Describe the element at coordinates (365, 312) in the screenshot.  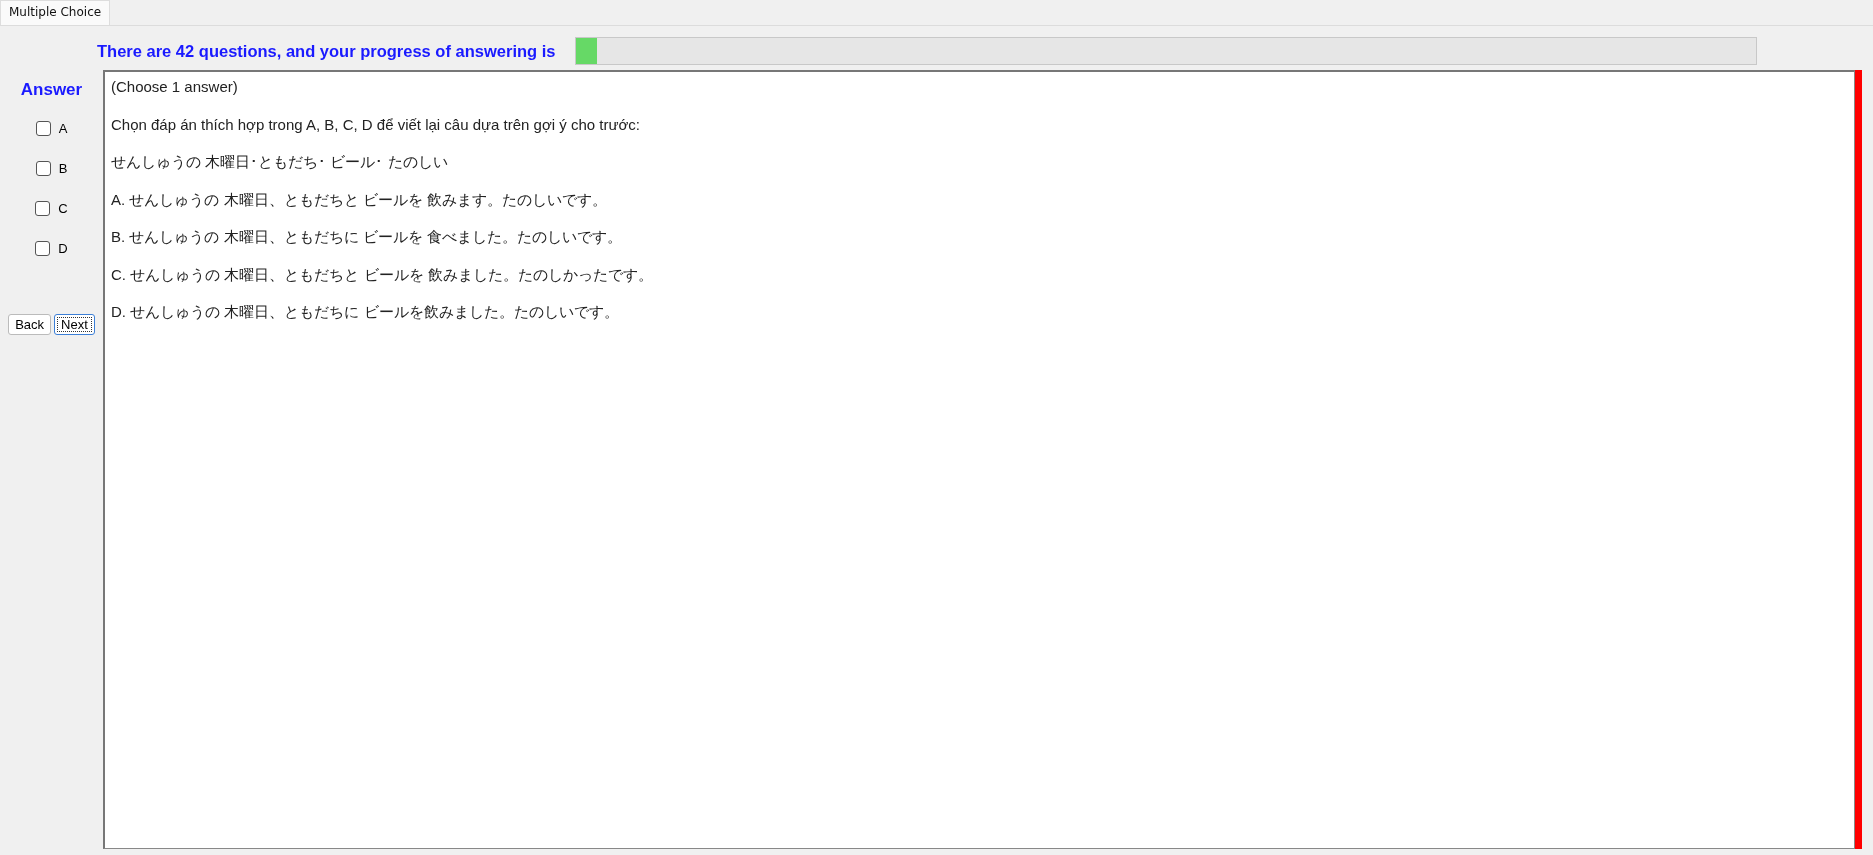
I see `question-text: D. せんしゅうの 木曜日、ともだちに ビールを飲みました。たのしいです。` at that location.